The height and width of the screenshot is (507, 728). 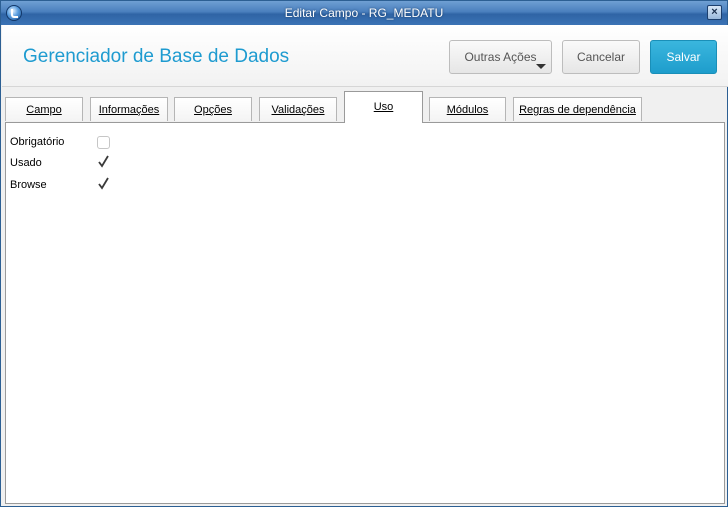 I want to click on tab-informacoes: Informações, so click(x=129, y=109).